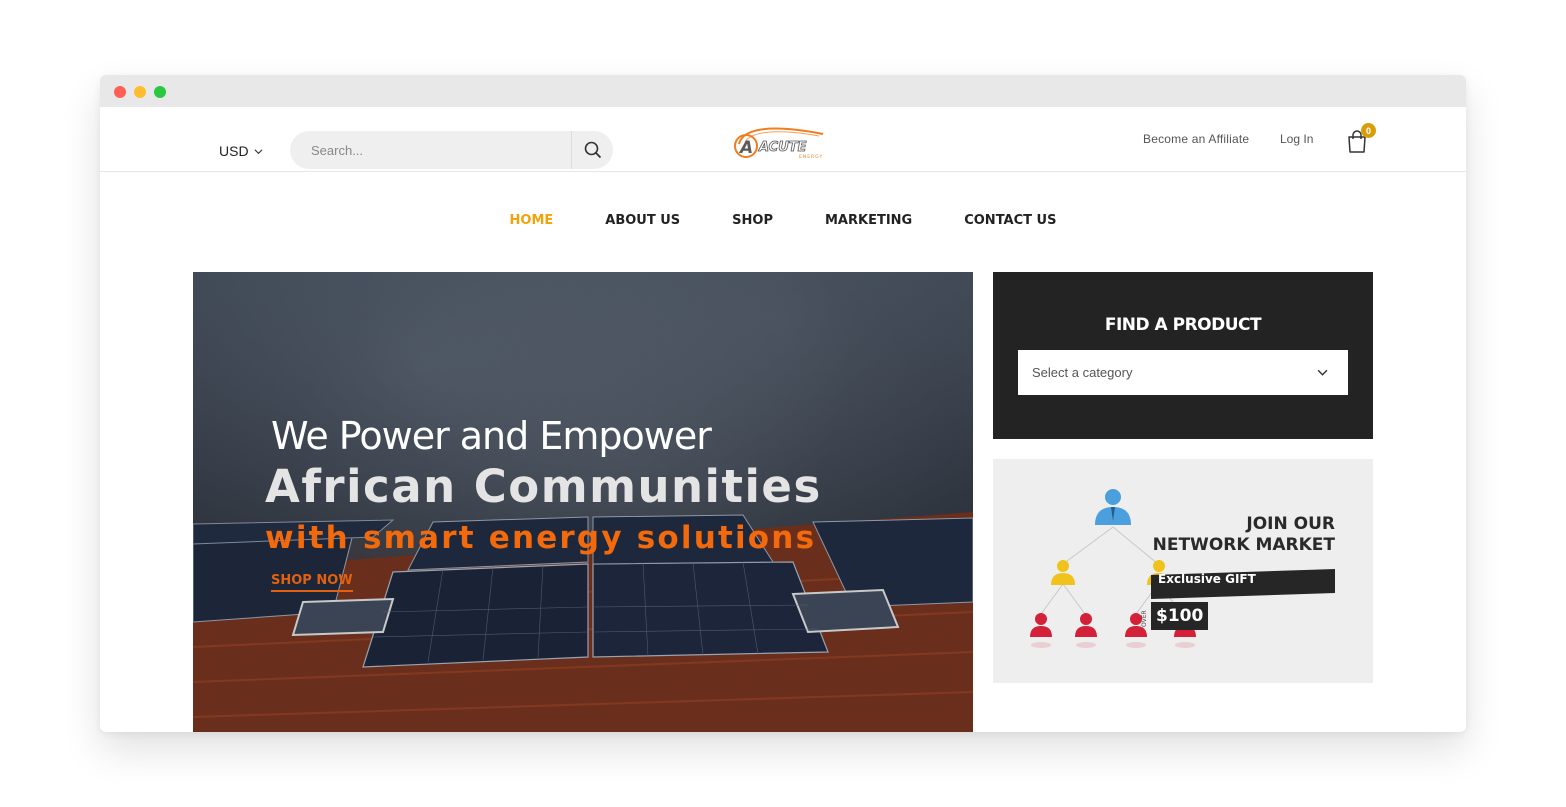 The height and width of the screenshot is (807, 1566). I want to click on network-title-line1: JOIN OUR, so click(1290, 524).